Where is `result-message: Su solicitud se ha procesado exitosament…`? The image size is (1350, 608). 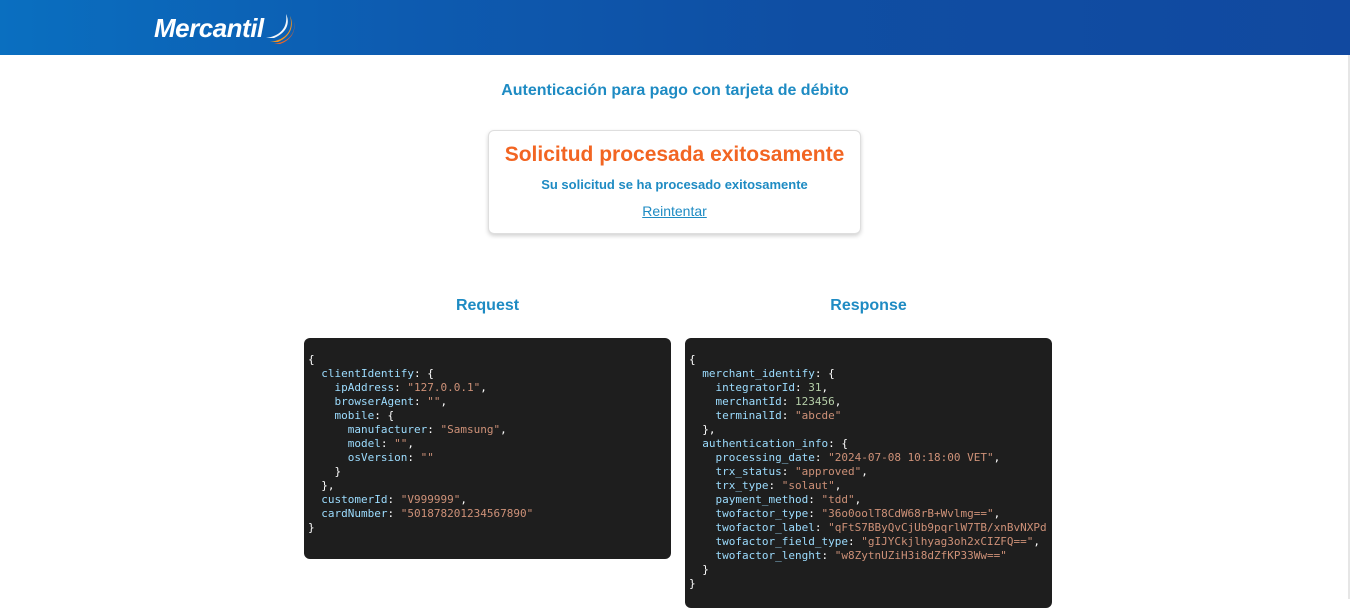 result-message: Su solicitud se ha procesado exitosament… is located at coordinates (674, 184).